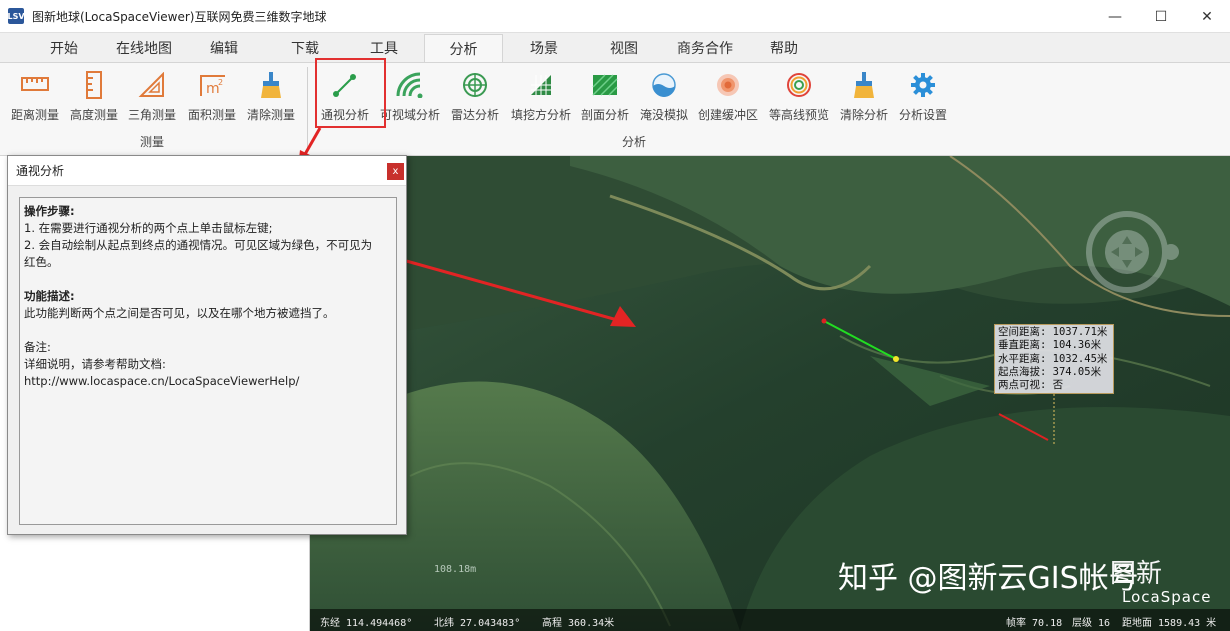 The image size is (1230, 631). I want to click on profile-icon, so click(605, 85).